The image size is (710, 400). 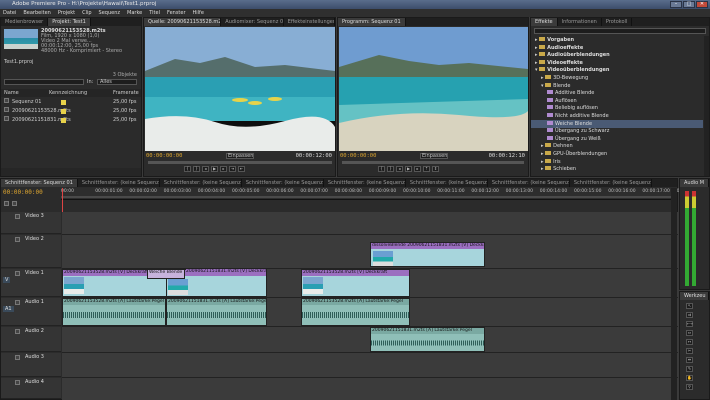 What do you see at coordinates (544, 22) in the screenshot?
I see `tab-effects: Effekte` at bounding box center [544, 22].